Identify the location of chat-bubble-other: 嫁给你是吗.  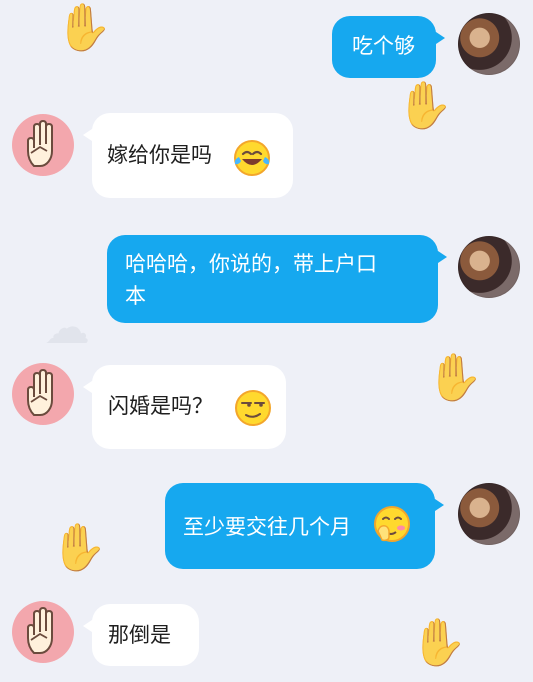
(188, 155).